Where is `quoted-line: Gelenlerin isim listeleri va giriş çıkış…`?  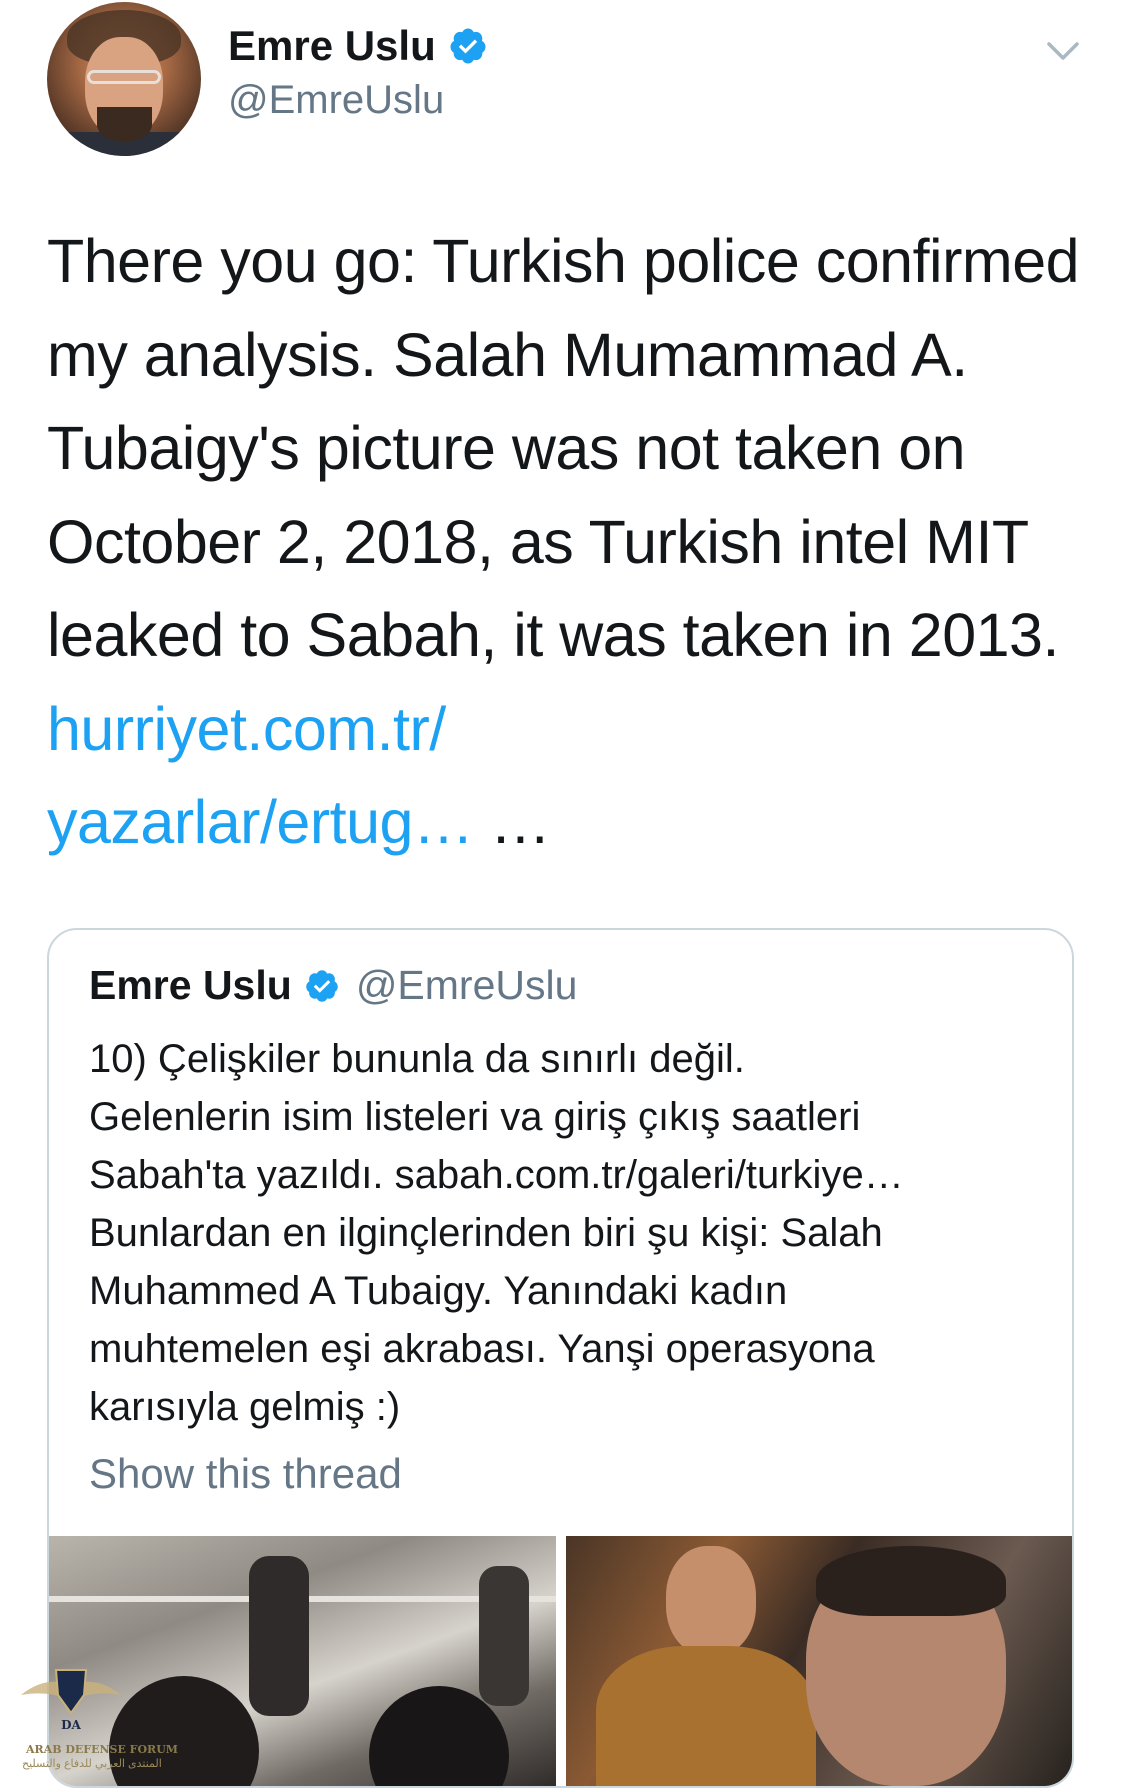
quoted-line: Gelenlerin isim listeleri va giriş çıkış… is located at coordinates (475, 1117).